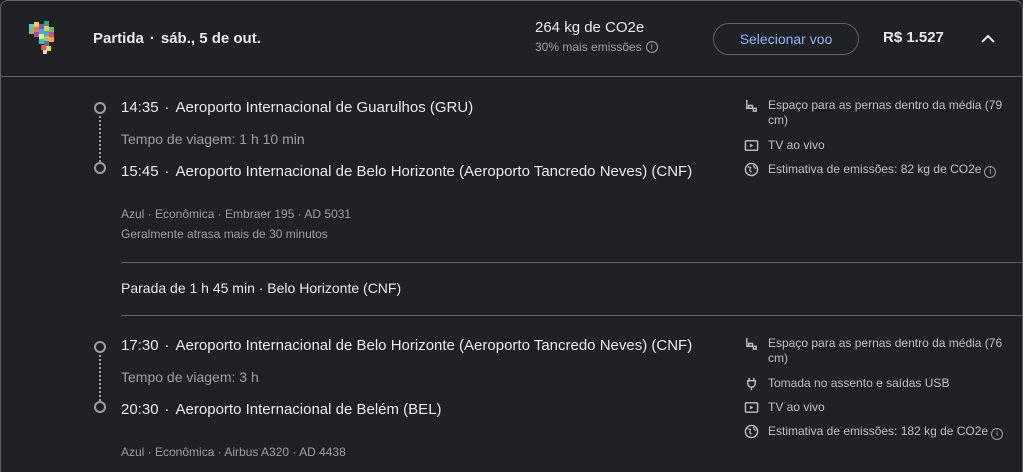  What do you see at coordinates (233, 452) in the screenshot?
I see `flight-details: Azul · Econômica · Airbus A320 · AD 4438` at bounding box center [233, 452].